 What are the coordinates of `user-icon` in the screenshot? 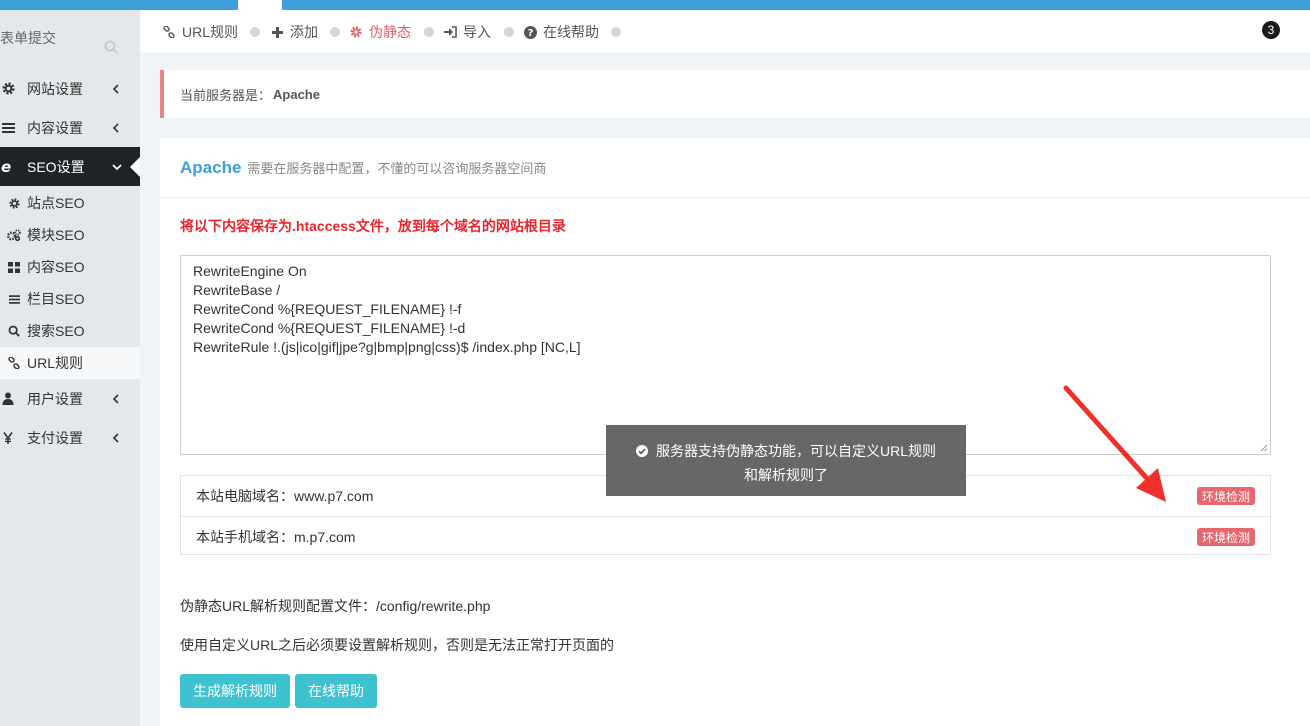 It's located at (8, 399).